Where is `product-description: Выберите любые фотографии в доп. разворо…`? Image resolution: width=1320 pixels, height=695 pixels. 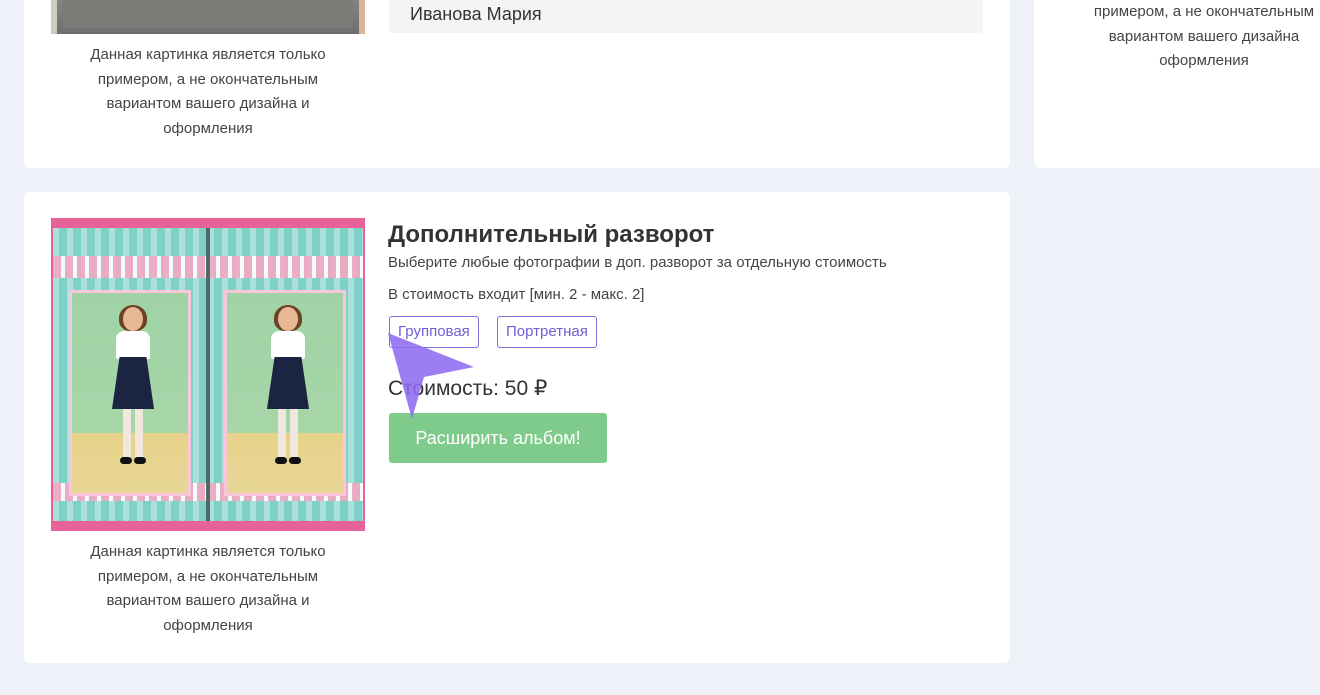
product-description: Выберите любые фотографии в доп. разворо… is located at coordinates (637, 262).